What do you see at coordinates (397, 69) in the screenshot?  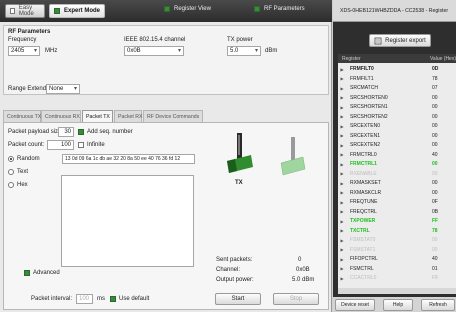 I see `register-row: ▶ FRMFILT0 0D` at bounding box center [397, 69].